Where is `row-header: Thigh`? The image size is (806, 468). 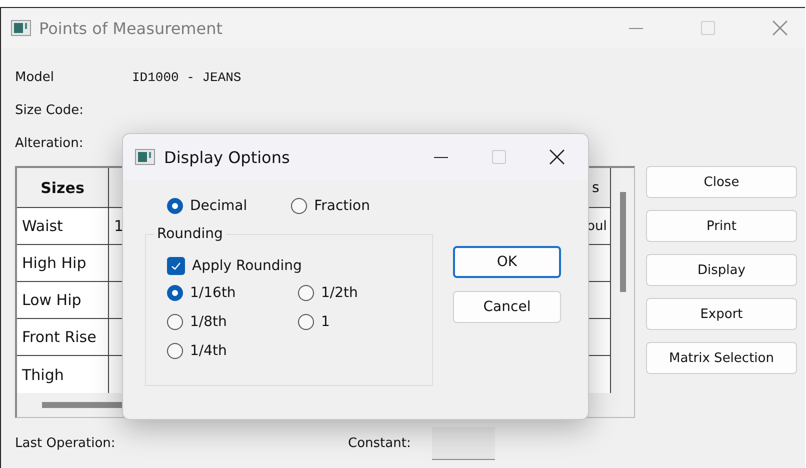
row-header: Thigh is located at coordinates (63, 374).